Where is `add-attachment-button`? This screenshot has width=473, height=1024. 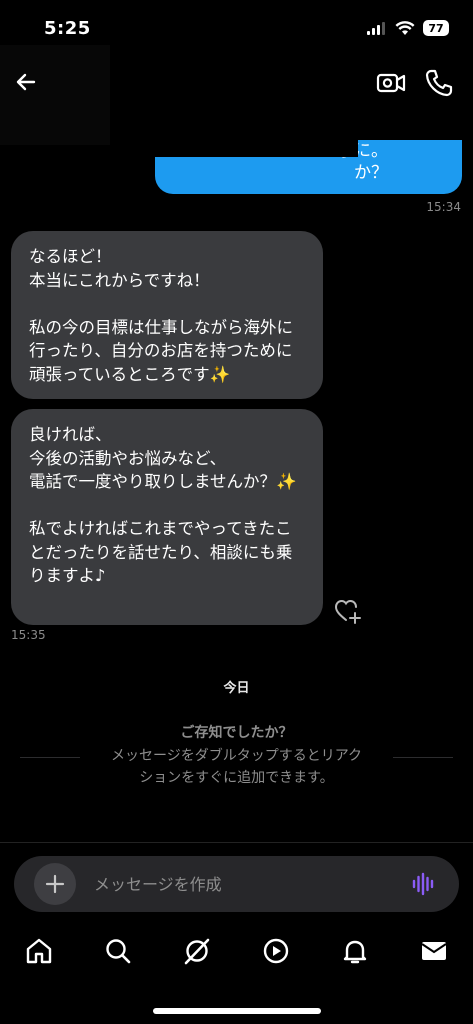
add-attachment-button is located at coordinates (55, 884).